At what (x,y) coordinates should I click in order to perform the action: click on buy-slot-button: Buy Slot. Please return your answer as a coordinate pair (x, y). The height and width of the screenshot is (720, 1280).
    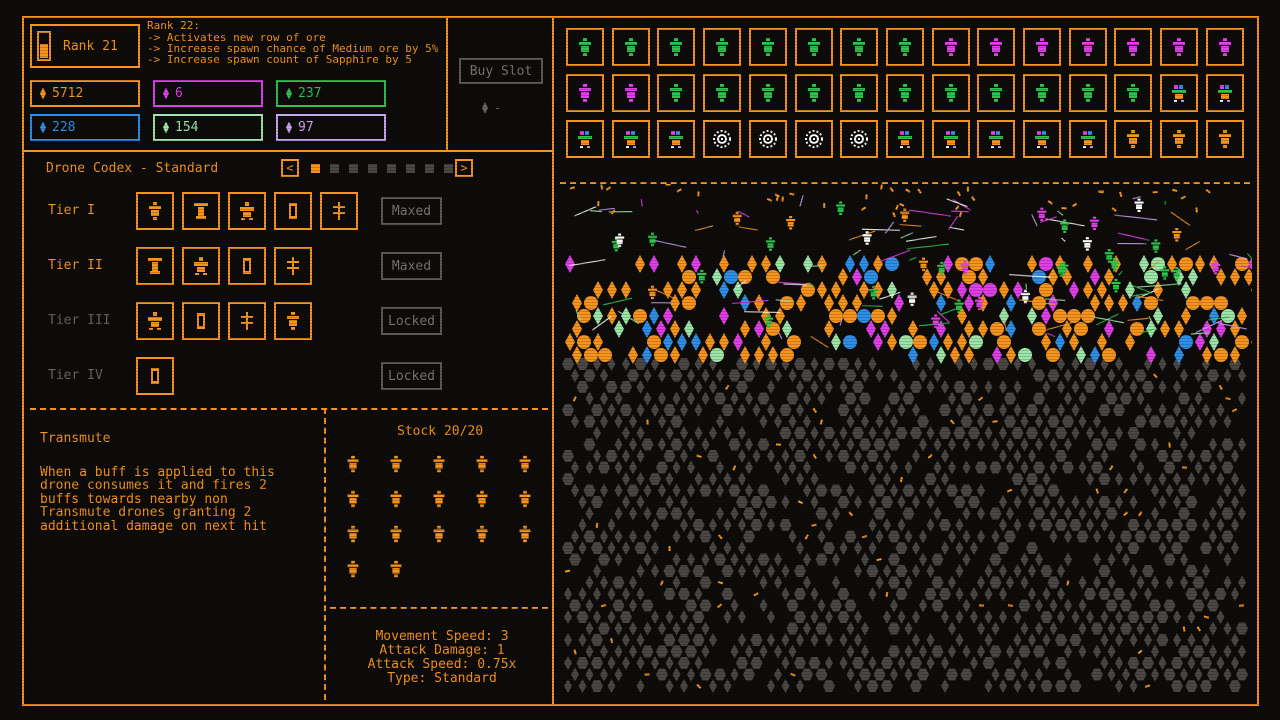
    Looking at the image, I should click on (501, 71).